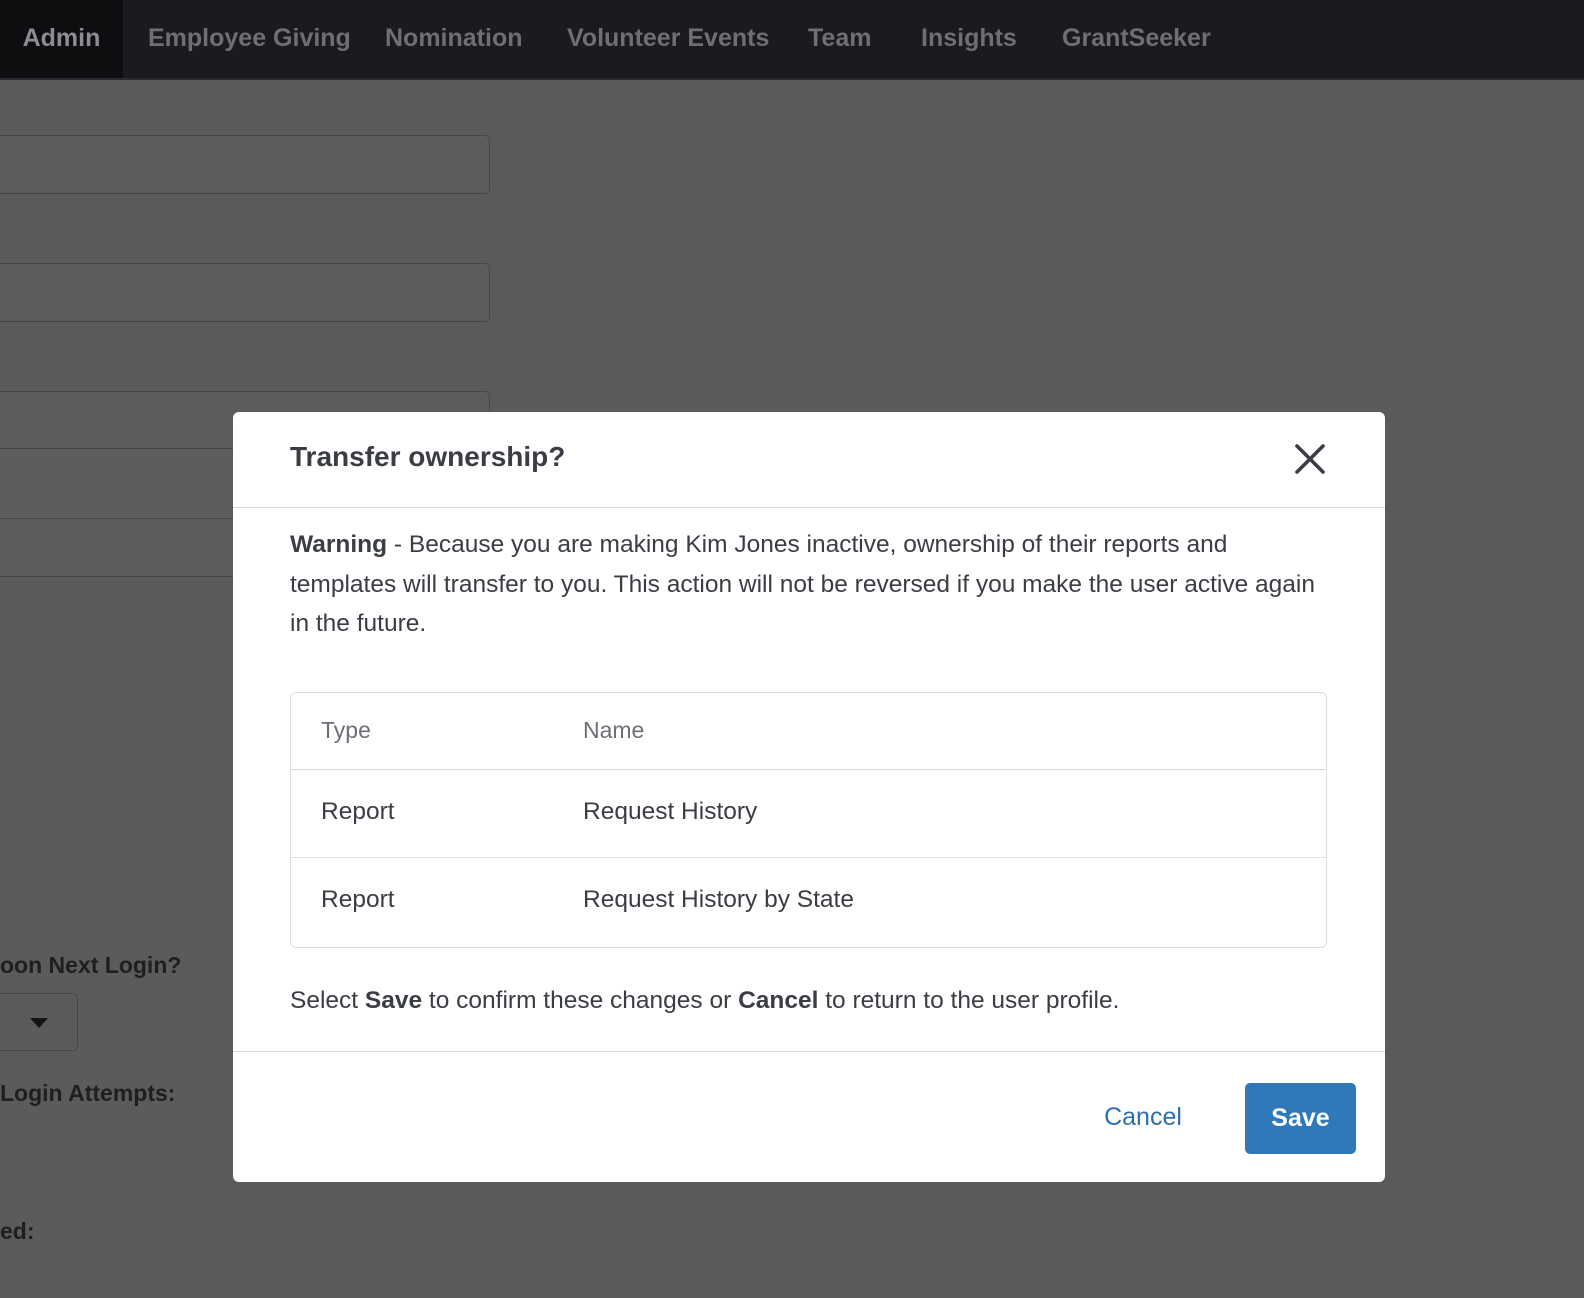 The width and height of the screenshot is (1584, 1298). What do you see at coordinates (428, 456) in the screenshot?
I see `modal-title: Transfer ownership?` at bounding box center [428, 456].